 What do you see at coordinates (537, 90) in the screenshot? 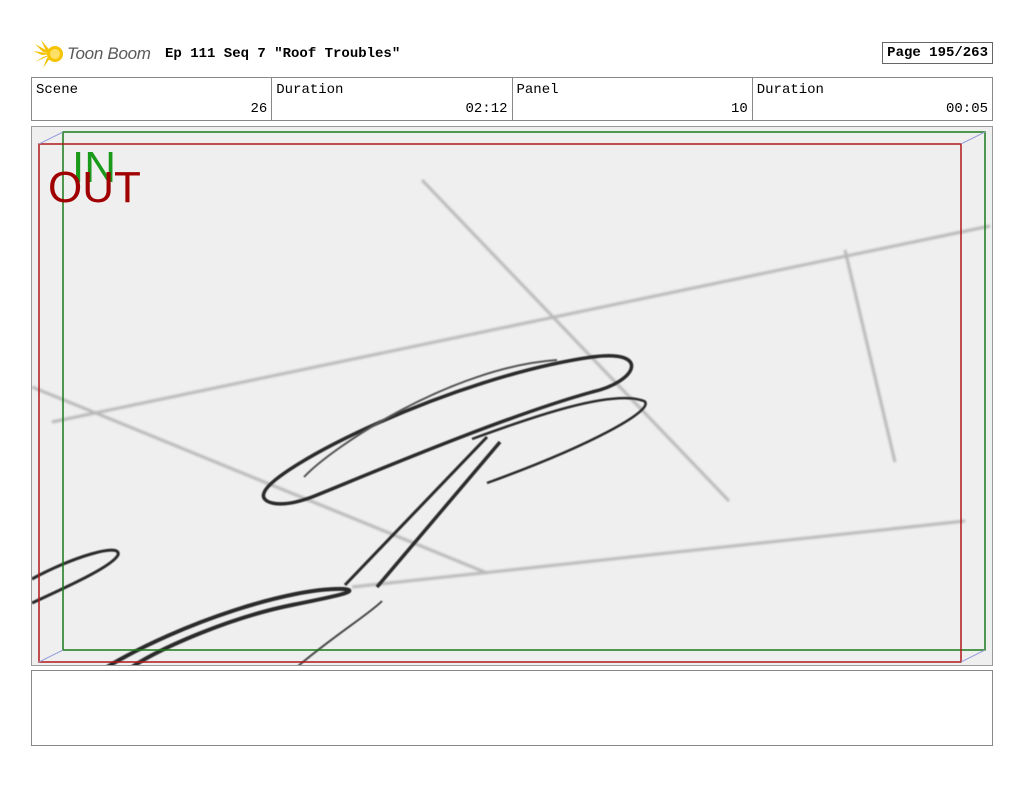
I see `panel-label: Panel` at bounding box center [537, 90].